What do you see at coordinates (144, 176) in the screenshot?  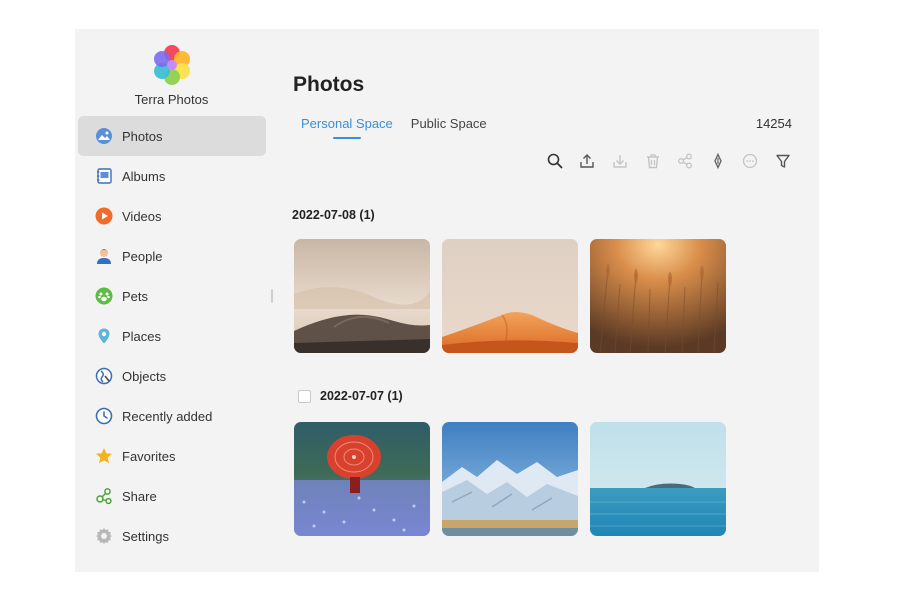 I see `sidebar-item-label: Albums` at bounding box center [144, 176].